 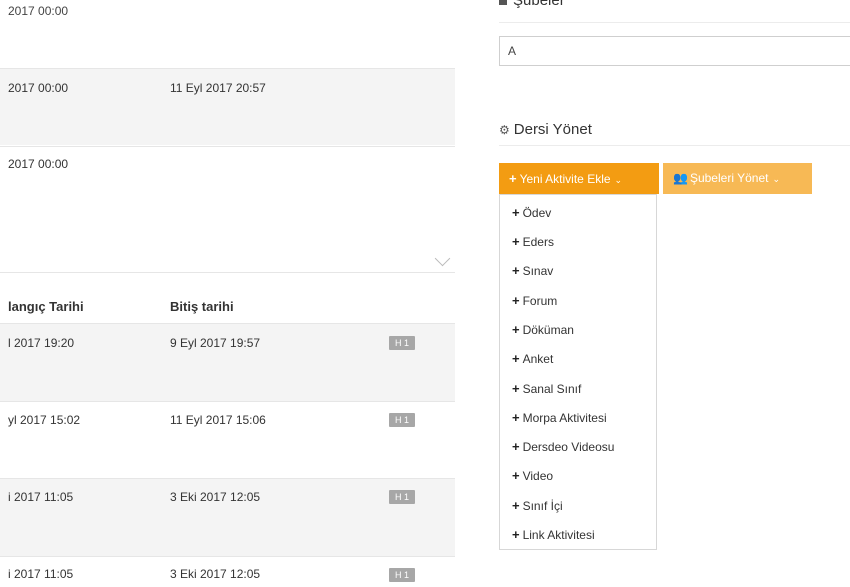 What do you see at coordinates (546, 388) in the screenshot?
I see `menu-item-sanal-sinif: + Sanal Sınıf` at bounding box center [546, 388].